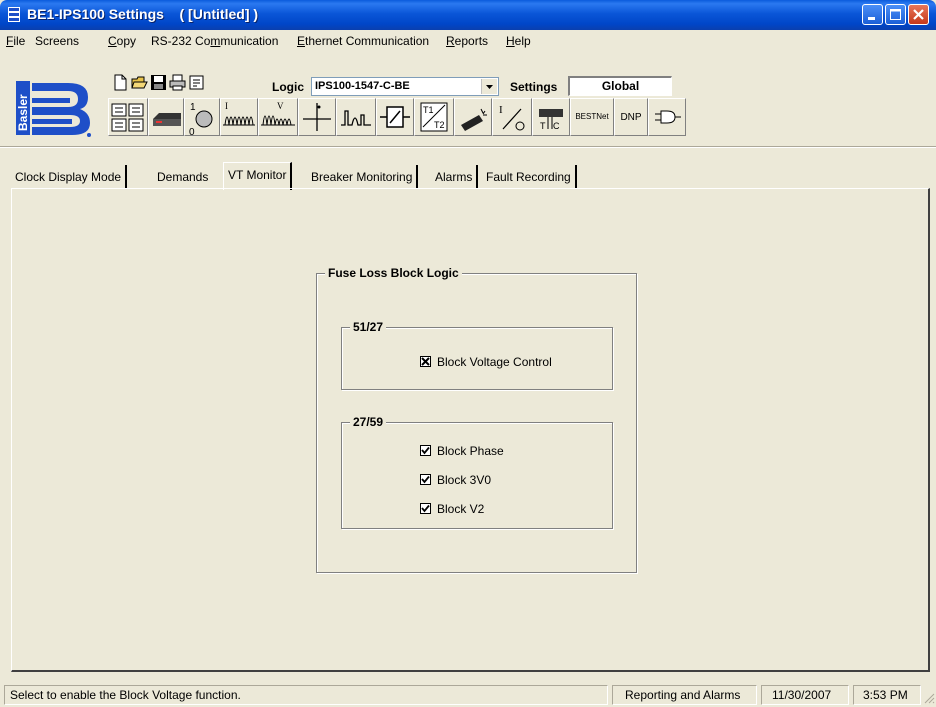 Image resolution: width=936 pixels, height=707 pixels. I want to click on svg-text: T, so click(543, 126).